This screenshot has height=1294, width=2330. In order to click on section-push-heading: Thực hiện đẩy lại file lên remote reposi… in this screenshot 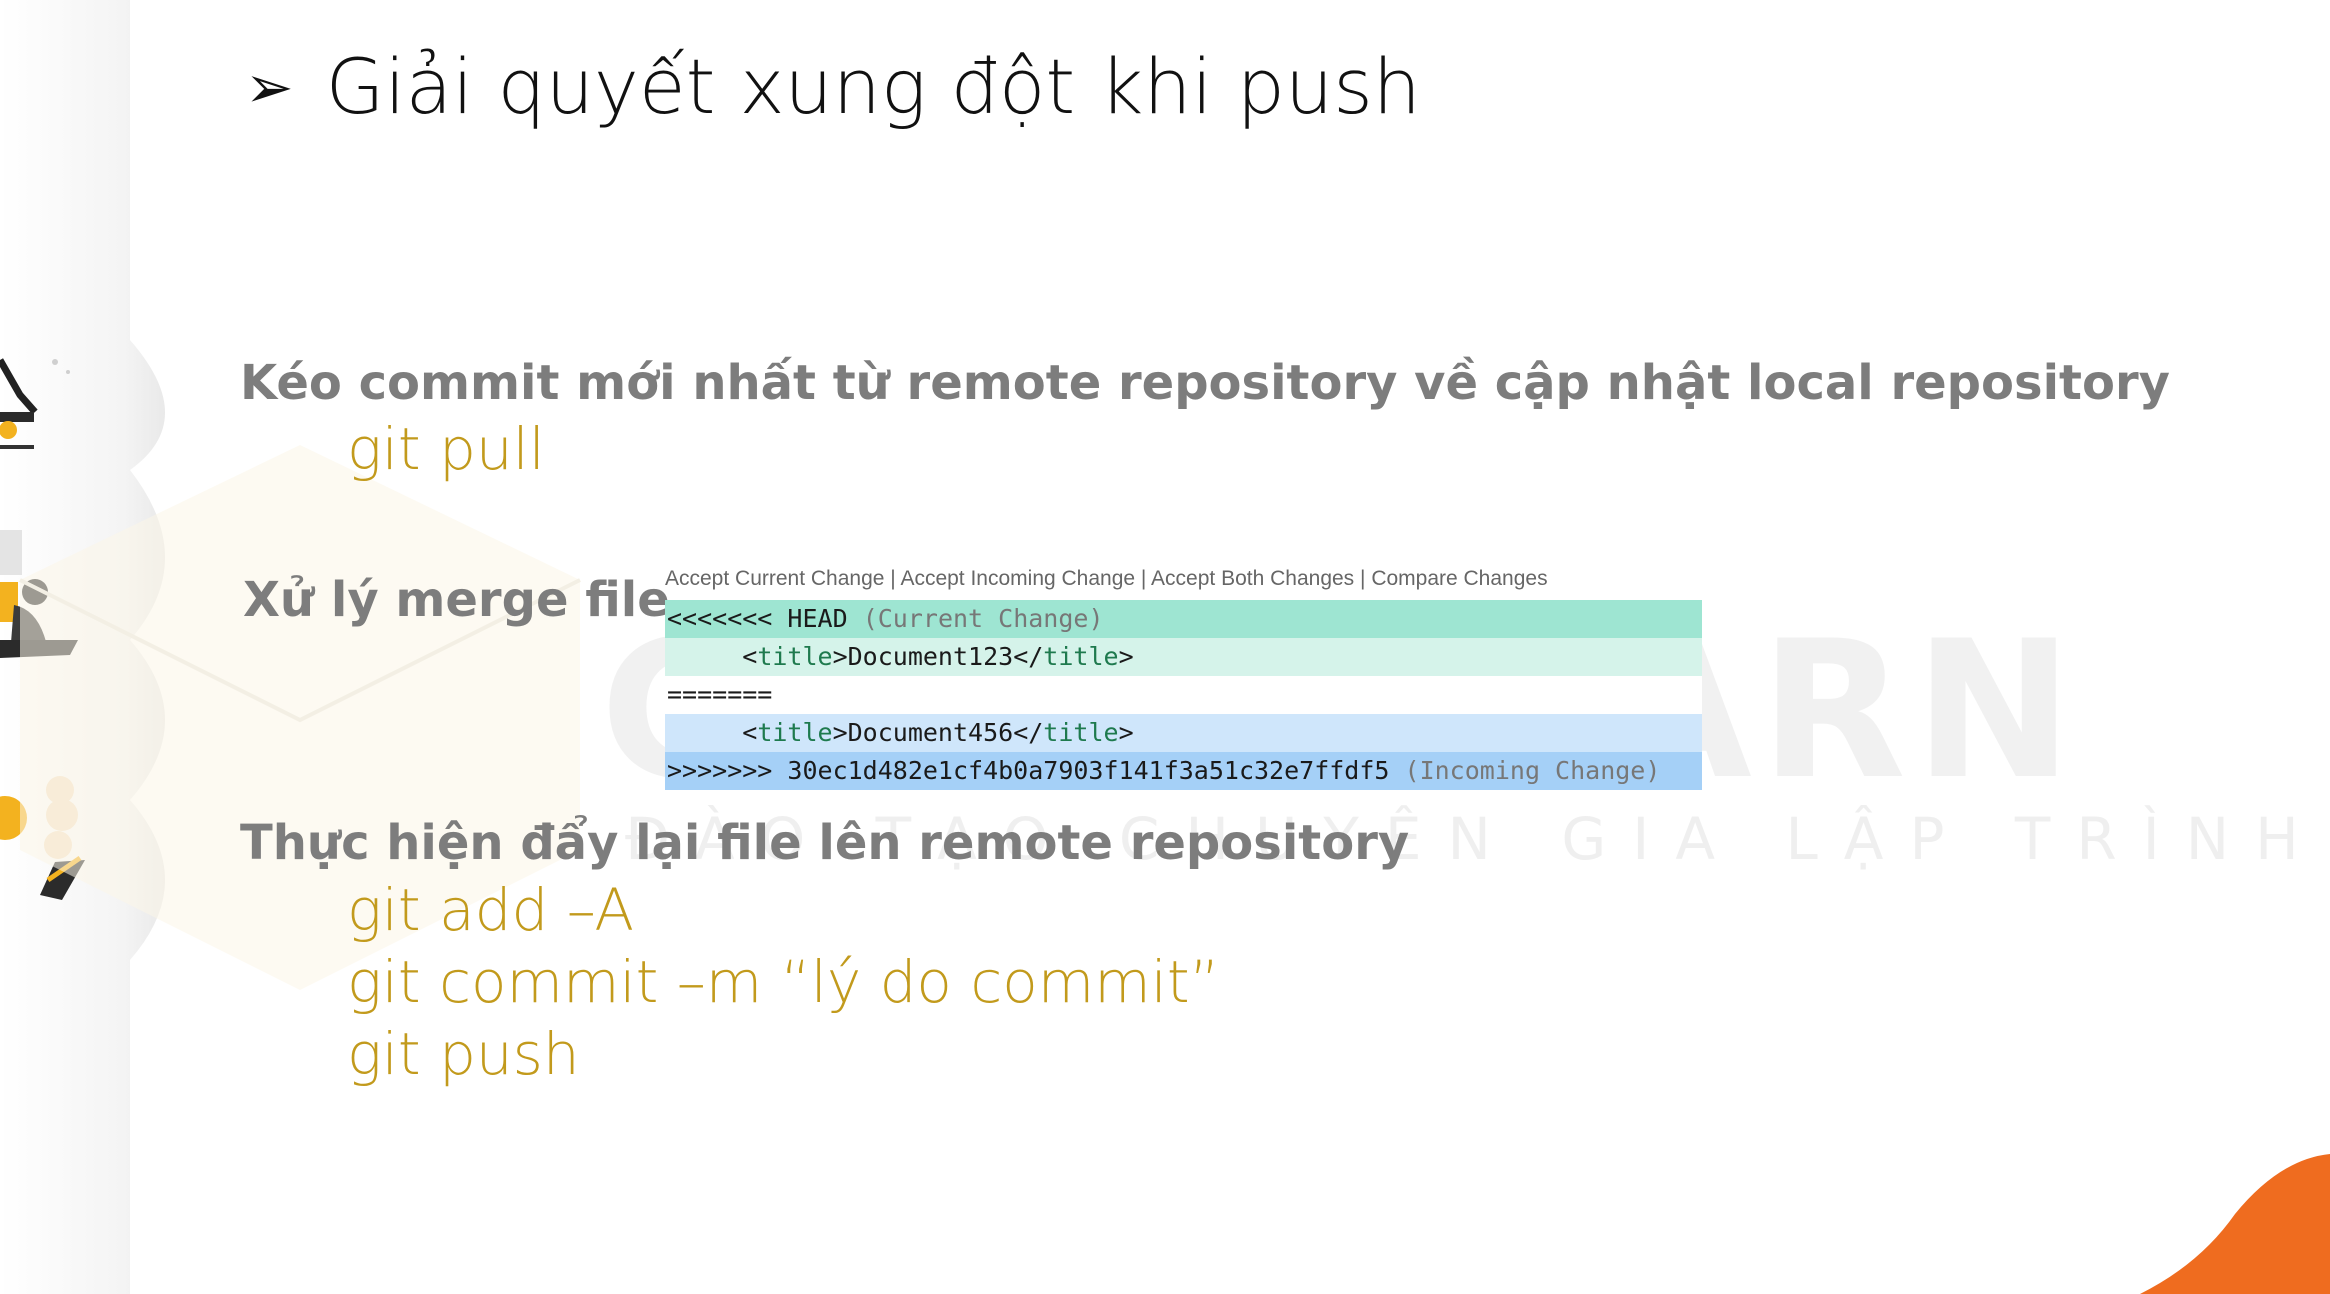, I will do `click(825, 843)`.